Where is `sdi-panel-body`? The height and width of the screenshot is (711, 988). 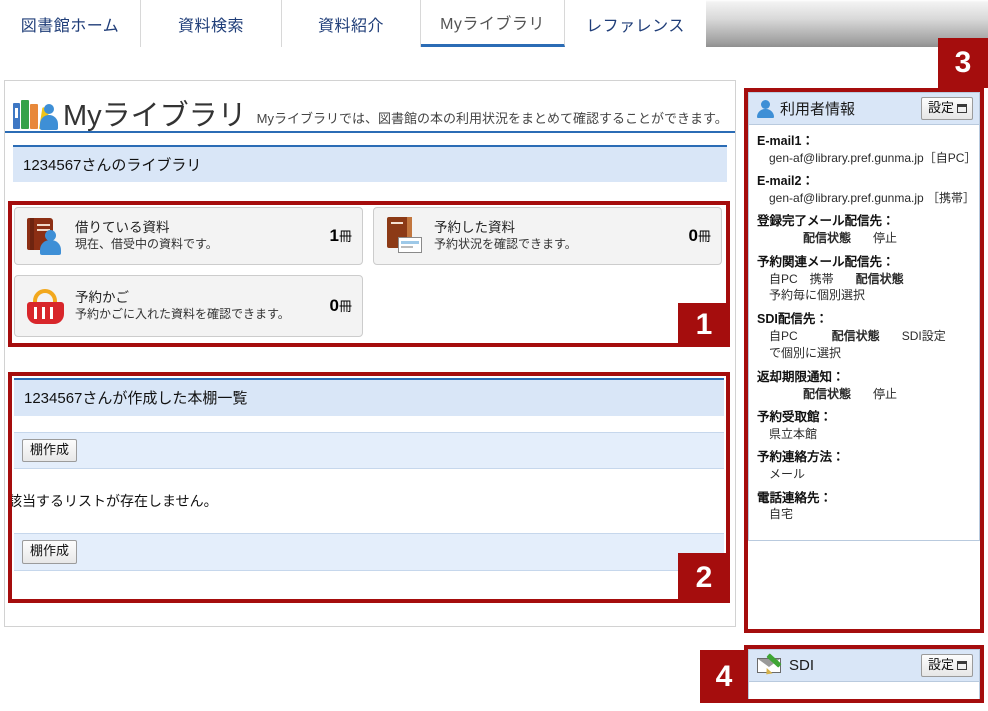
sdi-panel-body is located at coordinates (864, 692).